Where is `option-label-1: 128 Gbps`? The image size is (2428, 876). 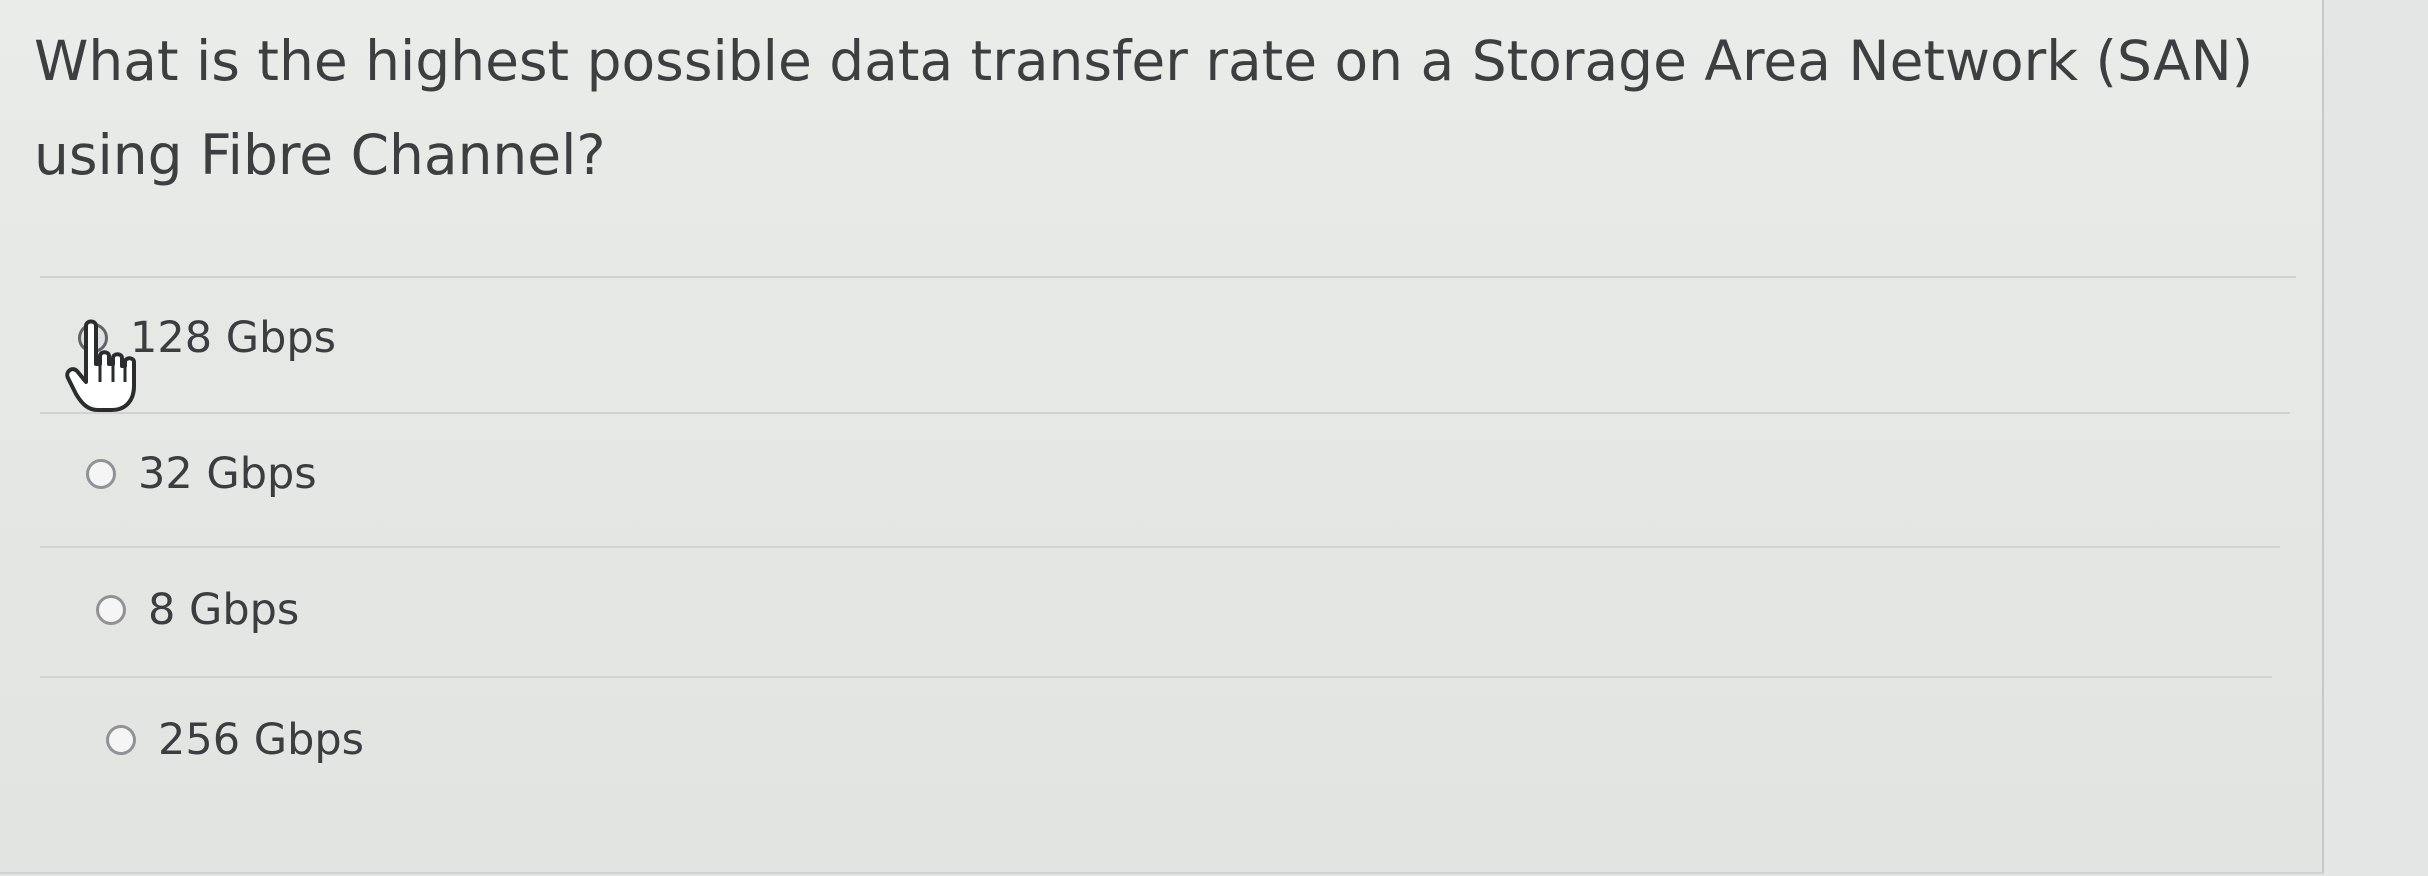
option-label-1: 128 Gbps is located at coordinates (233, 338).